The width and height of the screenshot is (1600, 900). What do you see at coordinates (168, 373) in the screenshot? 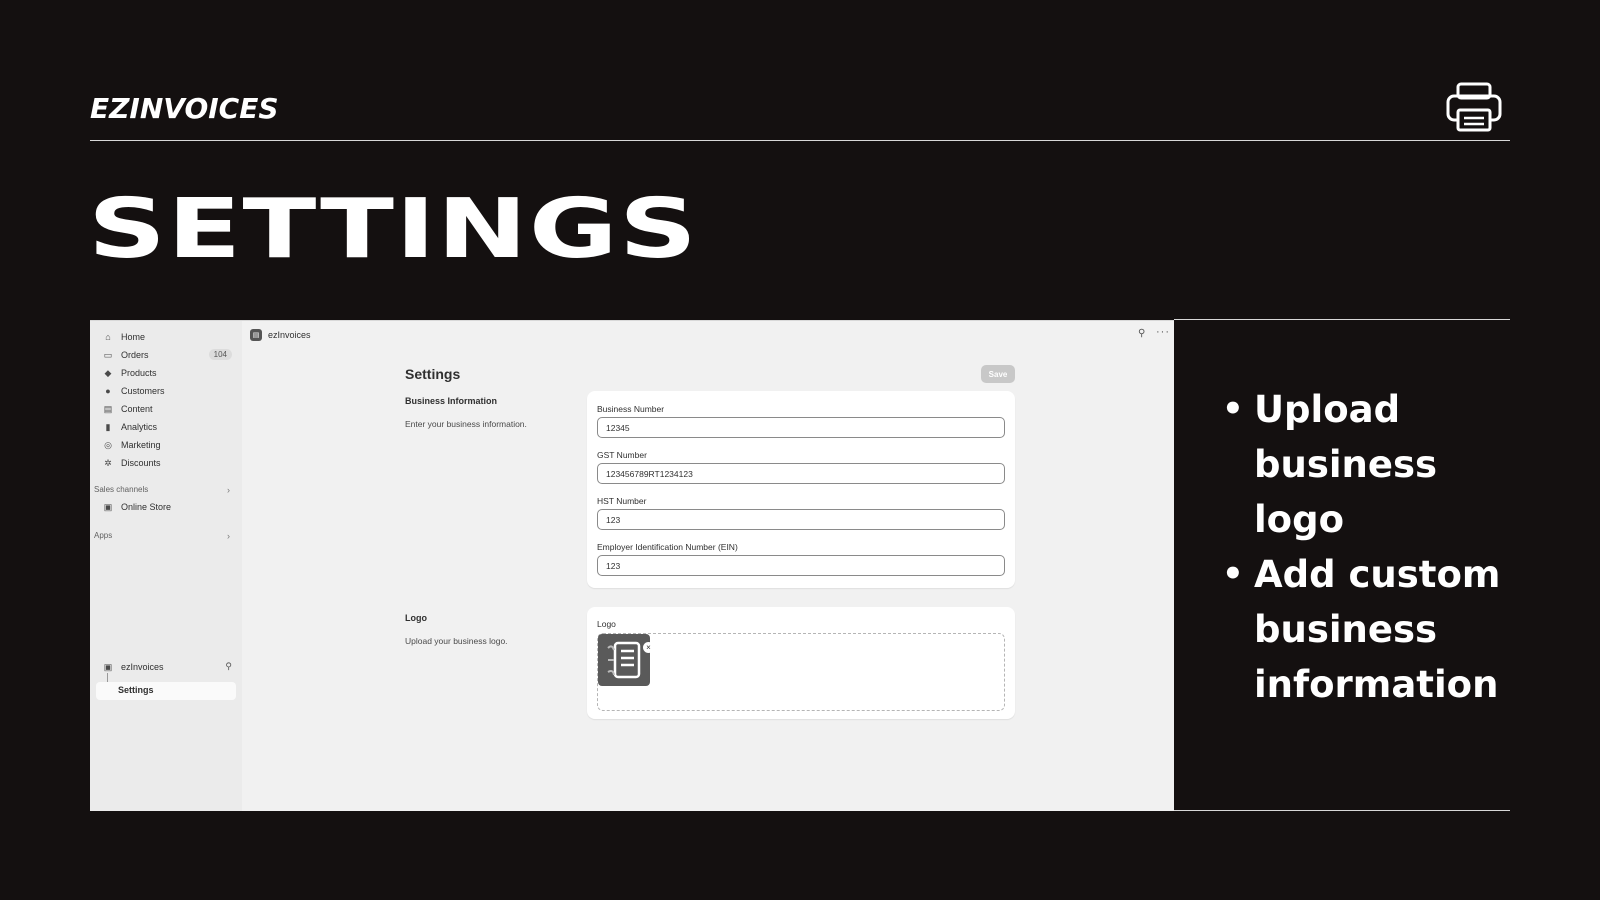
I see `sidebar-item-products: ◆ Products` at bounding box center [168, 373].